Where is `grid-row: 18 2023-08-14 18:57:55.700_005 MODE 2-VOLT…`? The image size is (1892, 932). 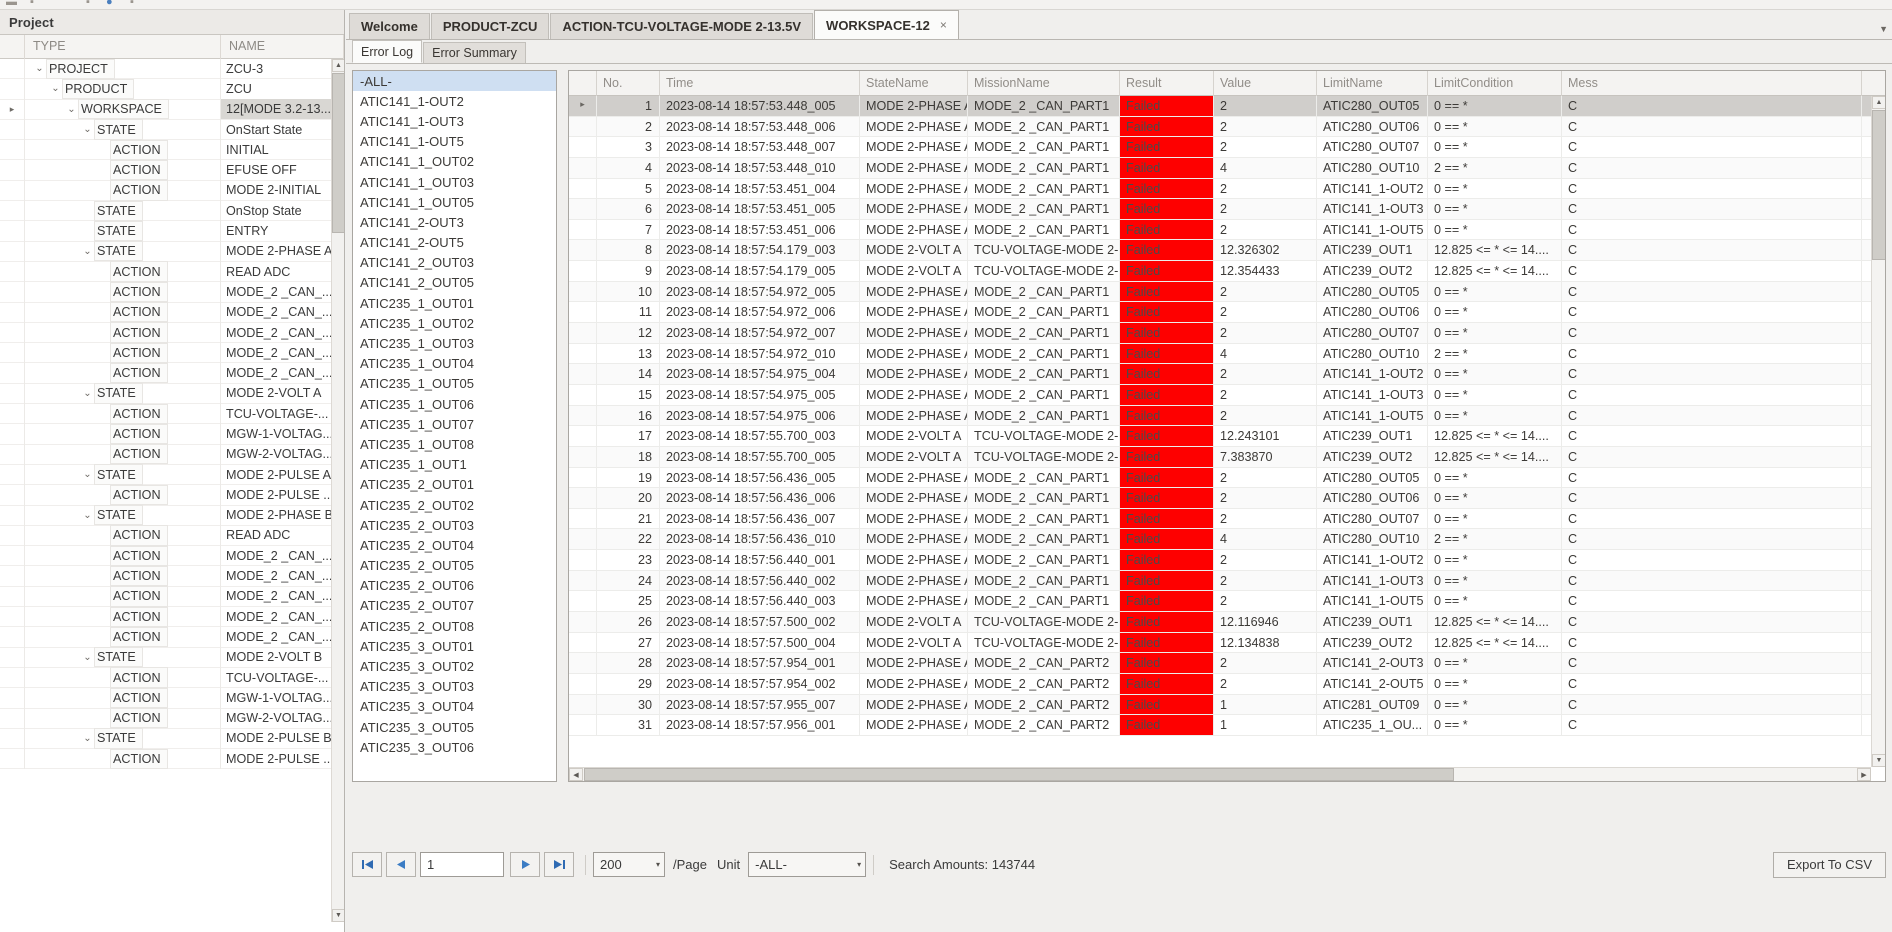
grid-row: 18 2023-08-14 18:57:55.700_005 MODE 2-VOLT… is located at coordinates (1227, 457).